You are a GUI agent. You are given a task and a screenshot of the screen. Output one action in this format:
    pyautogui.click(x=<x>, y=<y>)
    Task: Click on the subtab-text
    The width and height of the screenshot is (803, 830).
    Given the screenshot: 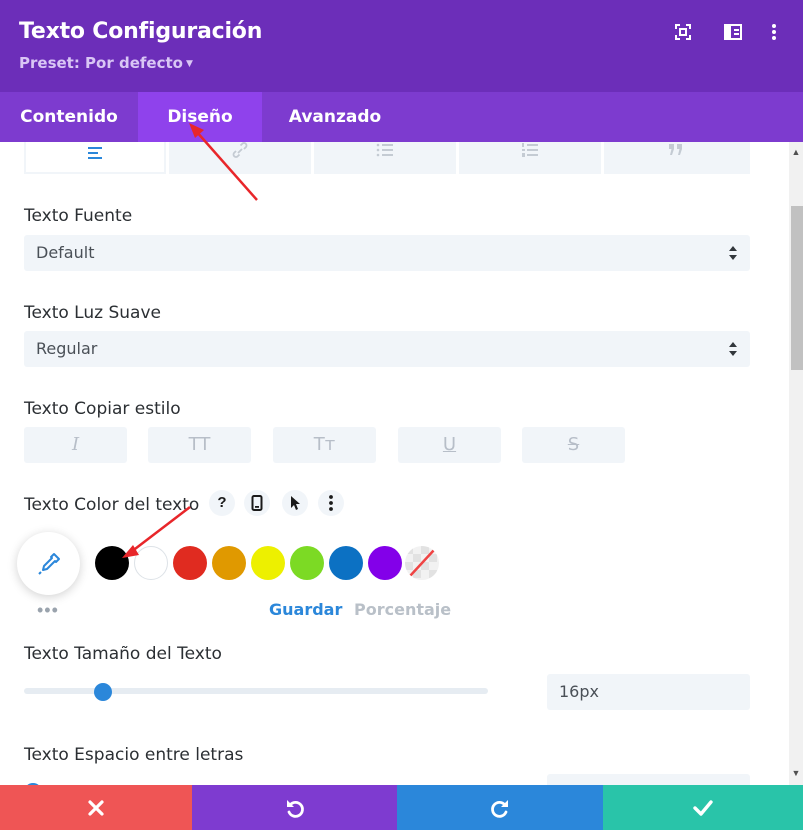 What is the action you would take?
    pyautogui.click(x=95, y=158)
    